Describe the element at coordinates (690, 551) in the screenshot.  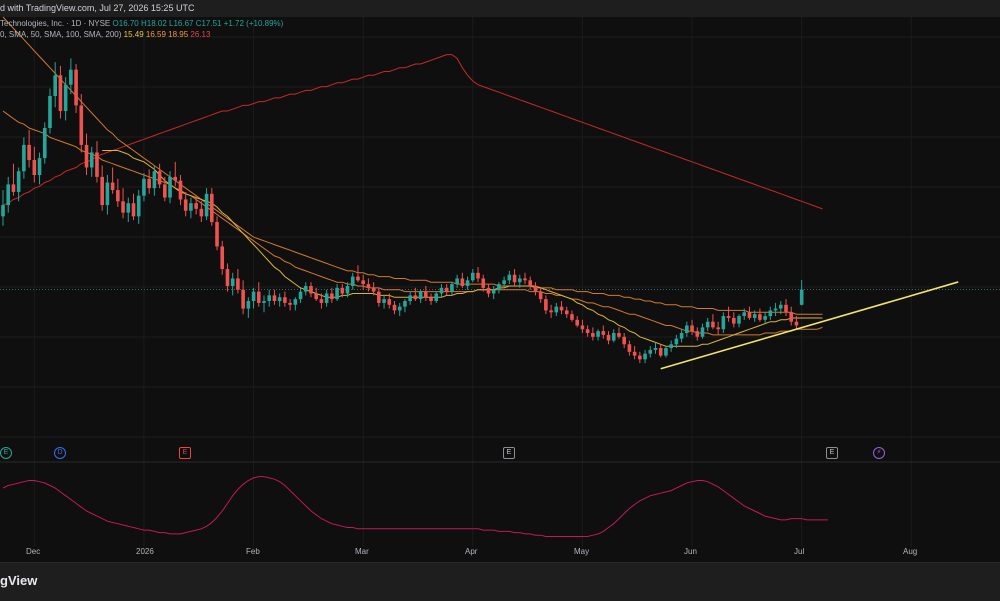
I see `x-tick-label: Jun` at that location.